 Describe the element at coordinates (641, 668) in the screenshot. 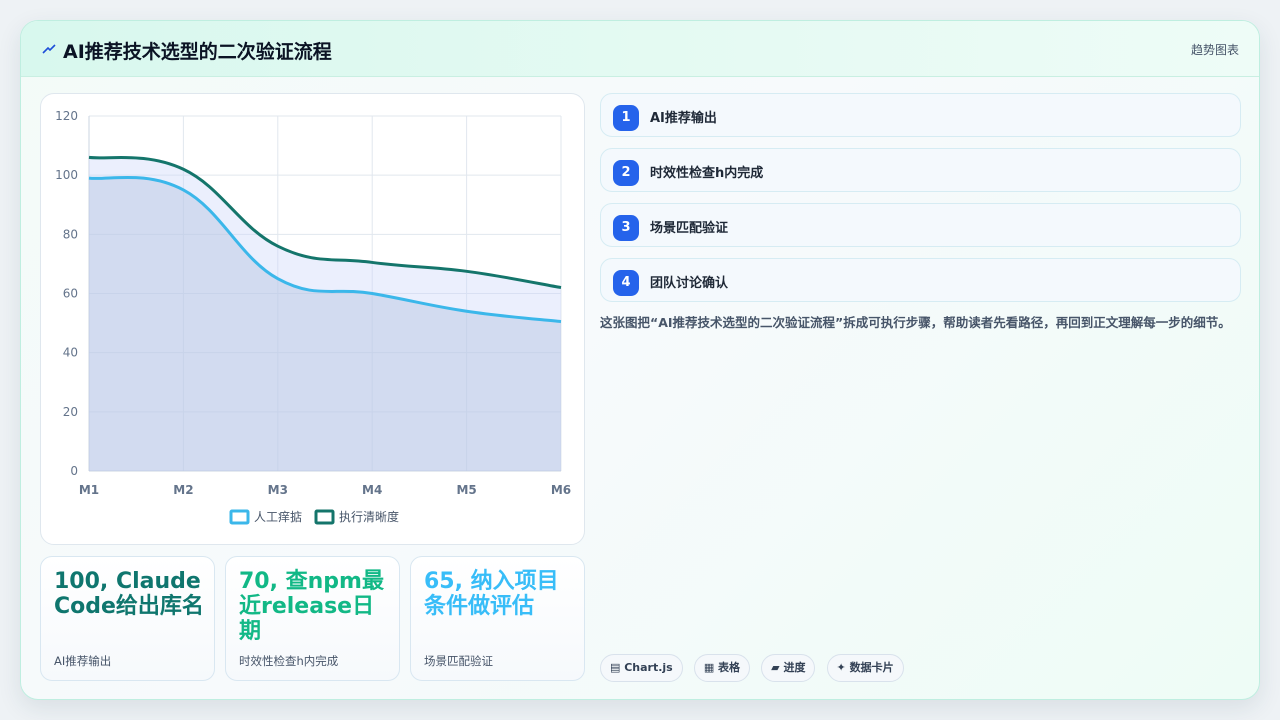

I see `chip-chartjs: ▤ Chart.js` at that location.